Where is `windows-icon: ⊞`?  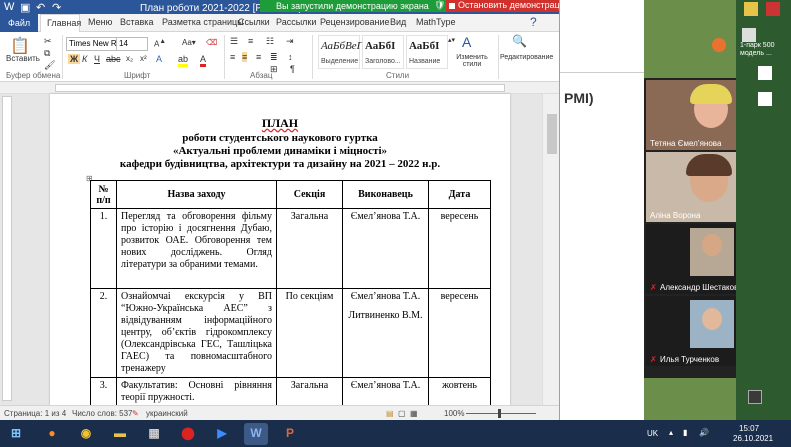
windows-icon: ⊞ is located at coordinates (16, 433).